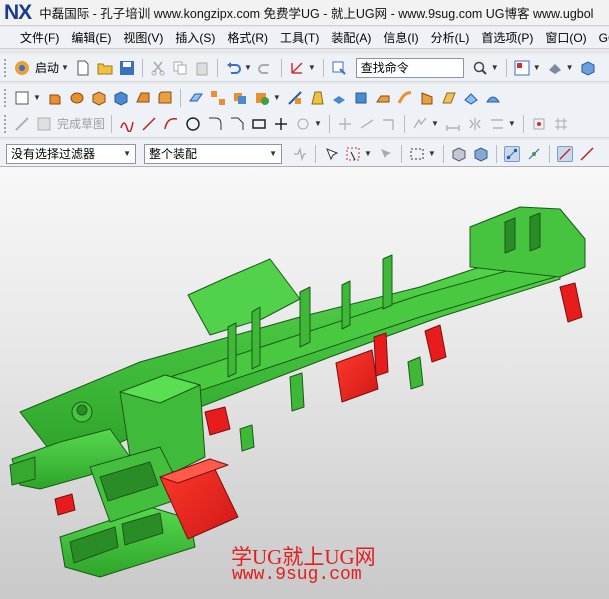 Image resolution: width=609 pixels, height=599 pixels. Describe the element at coordinates (565, 37) in the screenshot. I see `menu-window: 窗口(O)` at that location.